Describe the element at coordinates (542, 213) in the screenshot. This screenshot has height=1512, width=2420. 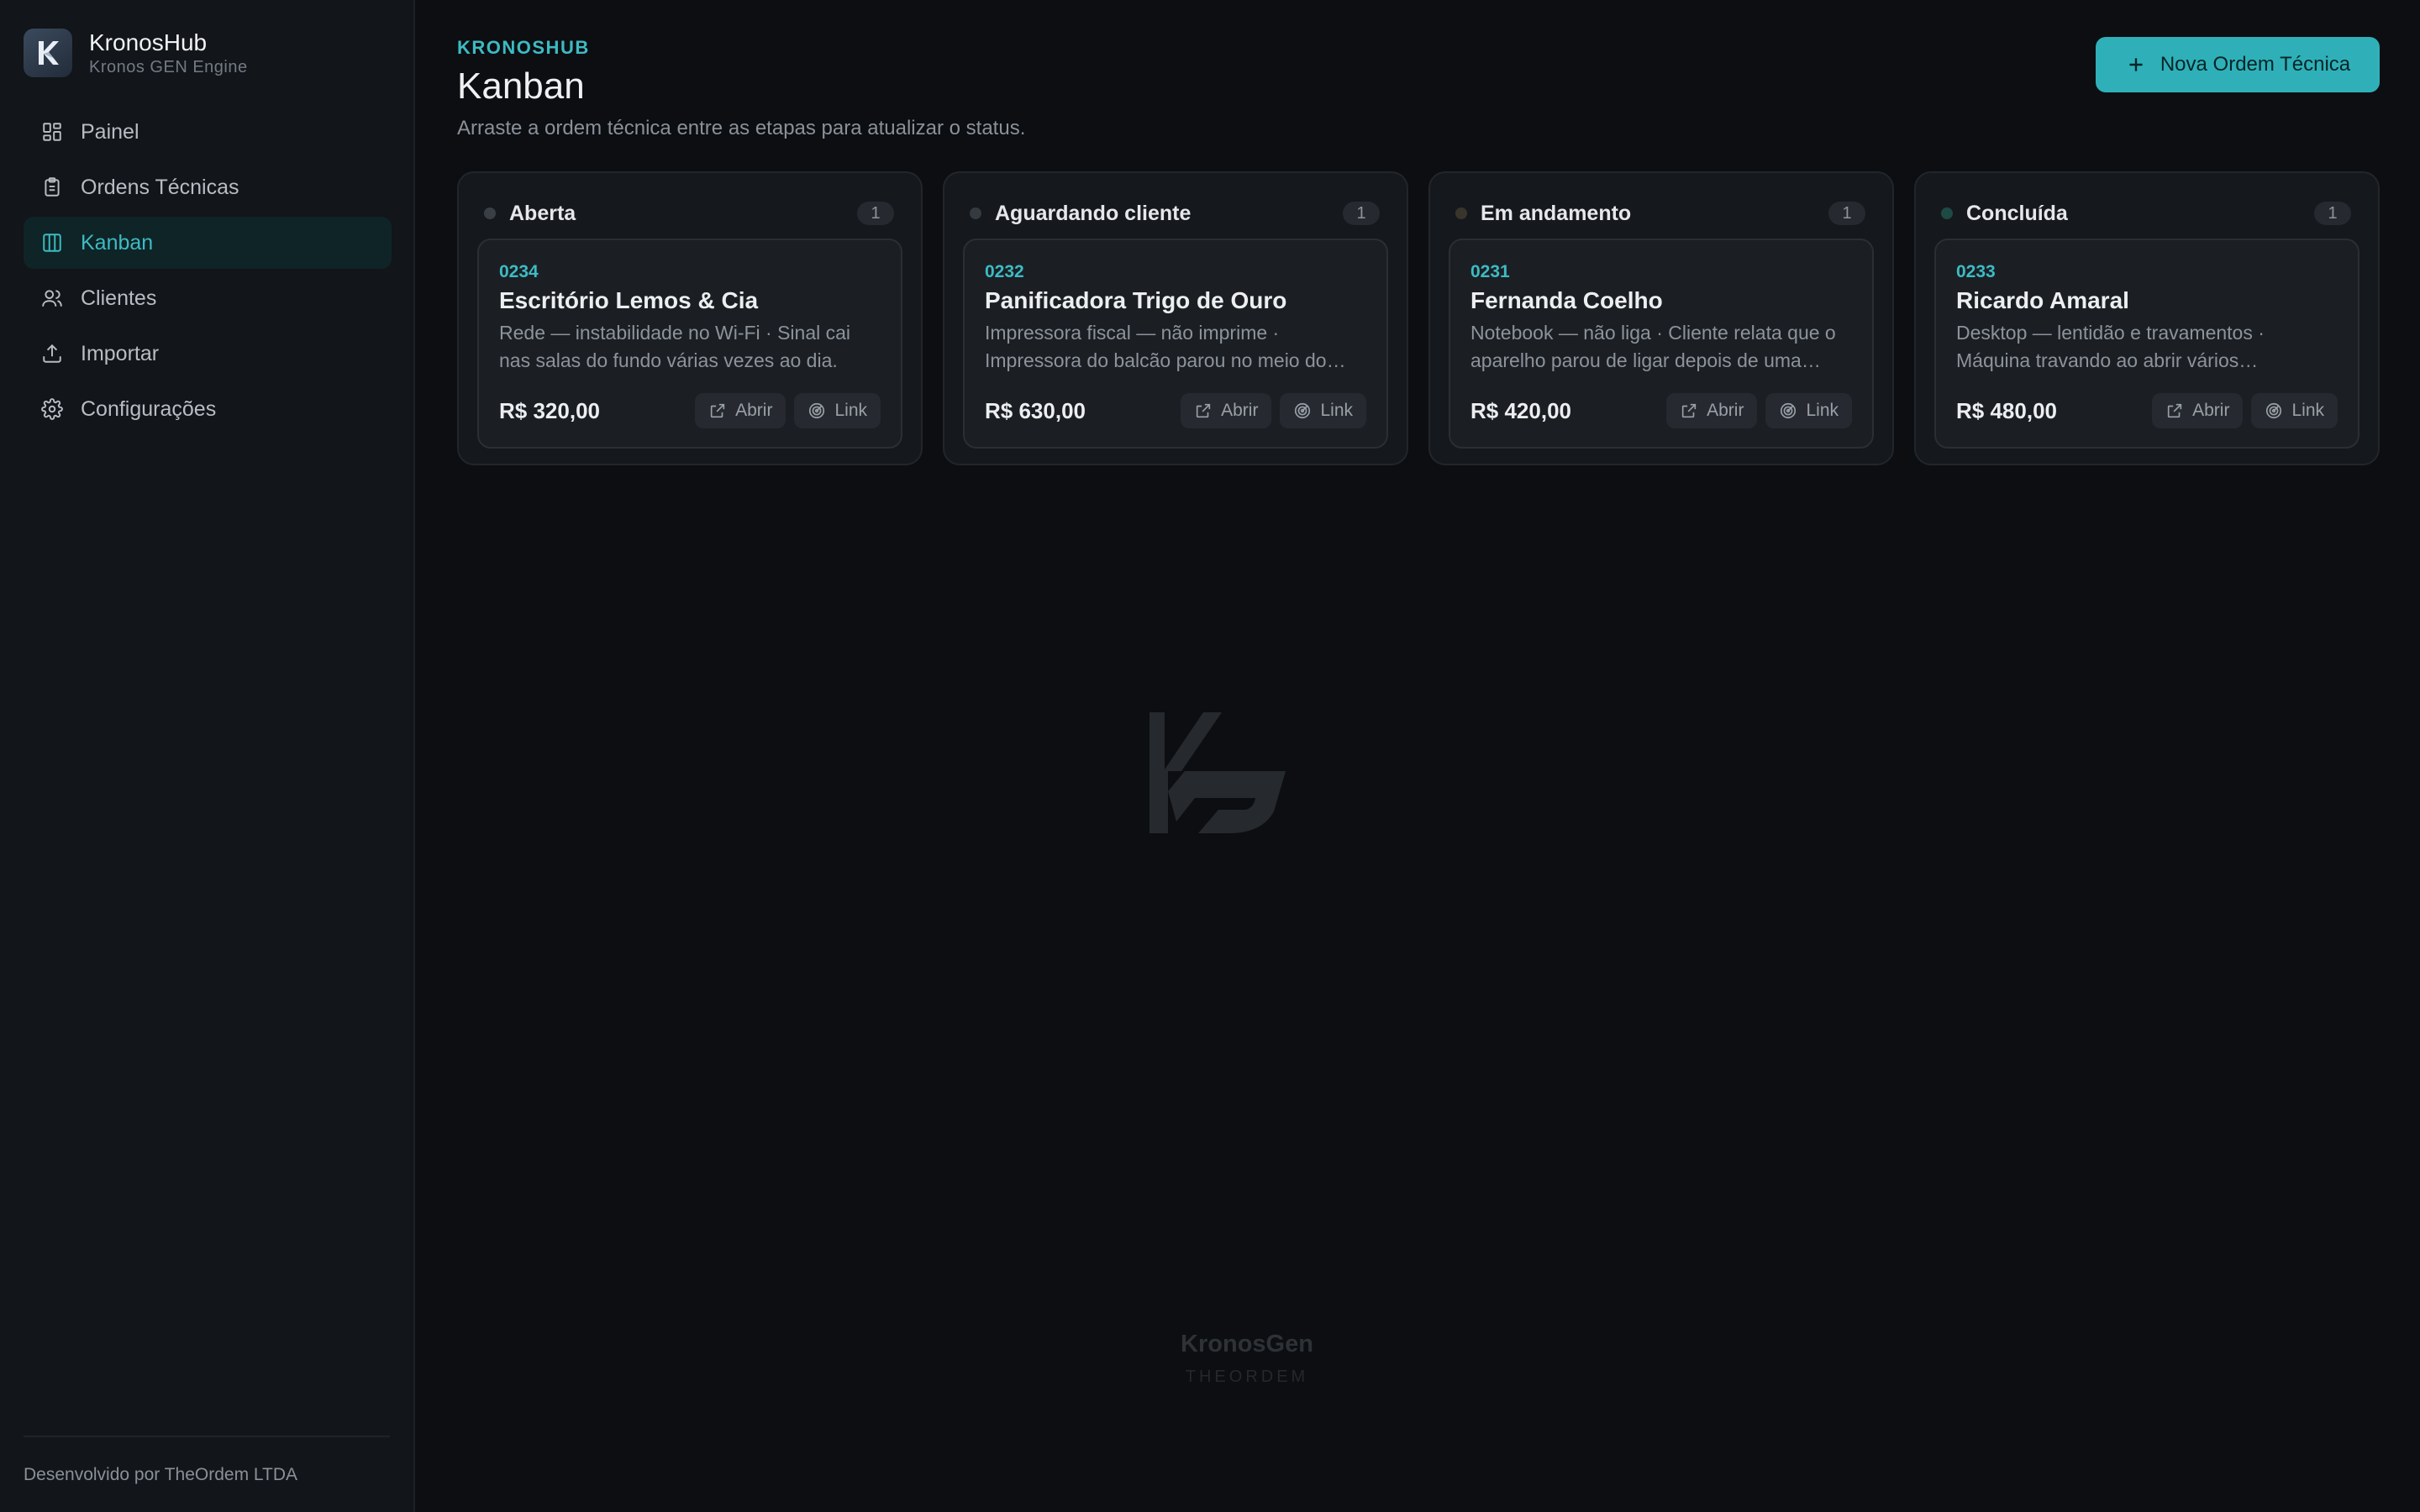
I see `column-title: Aberta` at that location.